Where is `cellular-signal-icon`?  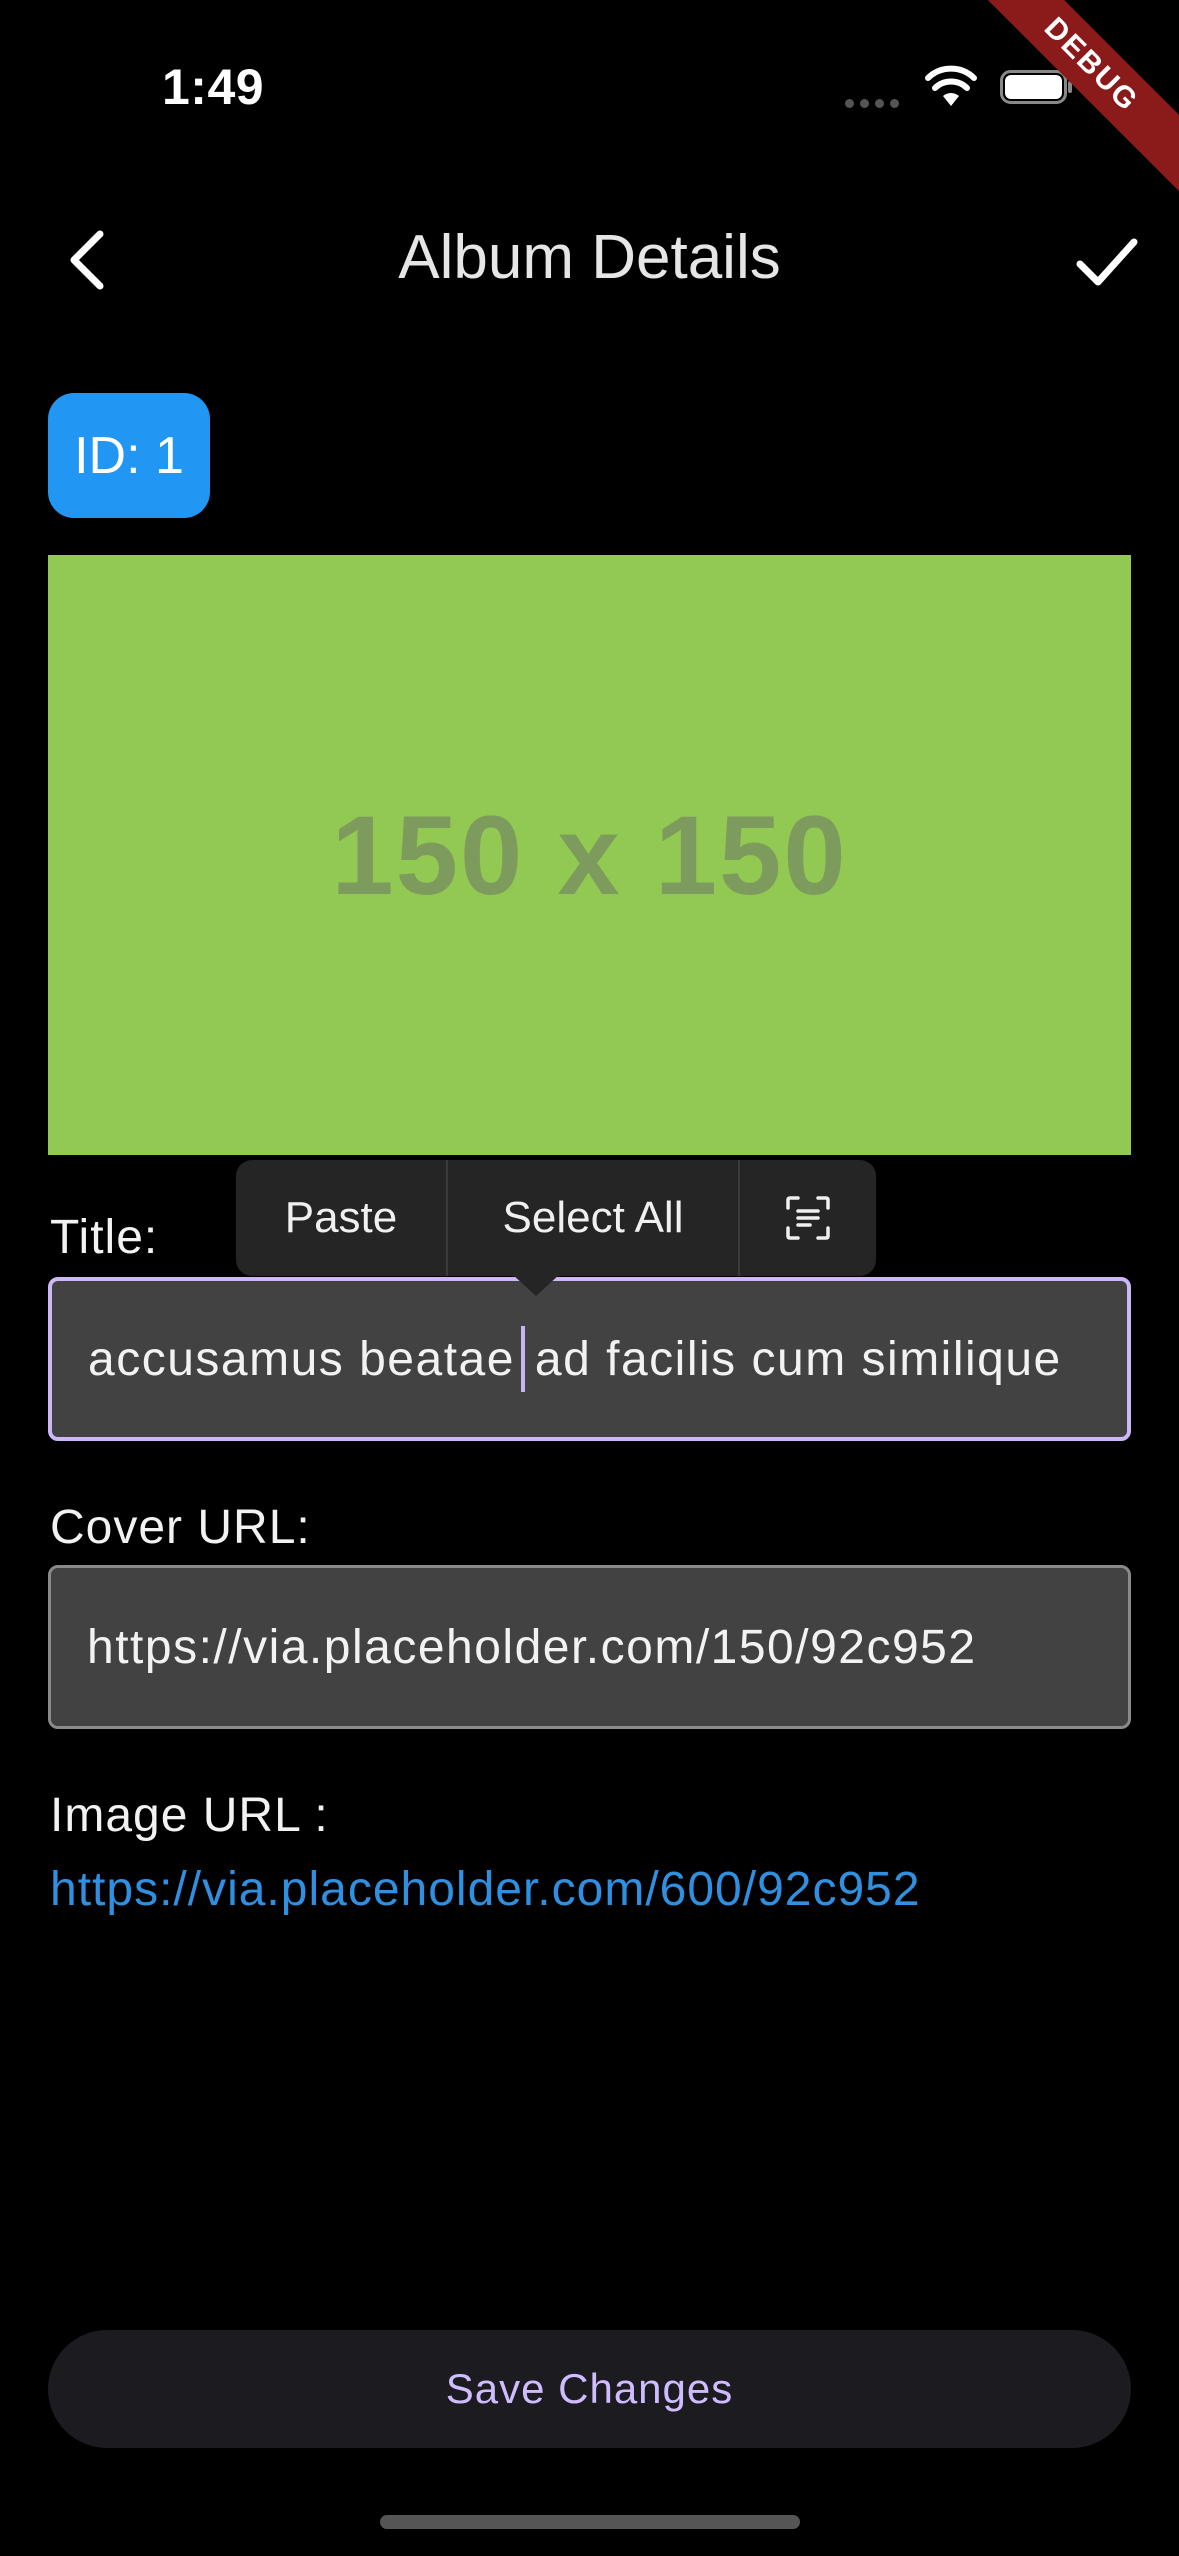 cellular-signal-icon is located at coordinates (875, 101).